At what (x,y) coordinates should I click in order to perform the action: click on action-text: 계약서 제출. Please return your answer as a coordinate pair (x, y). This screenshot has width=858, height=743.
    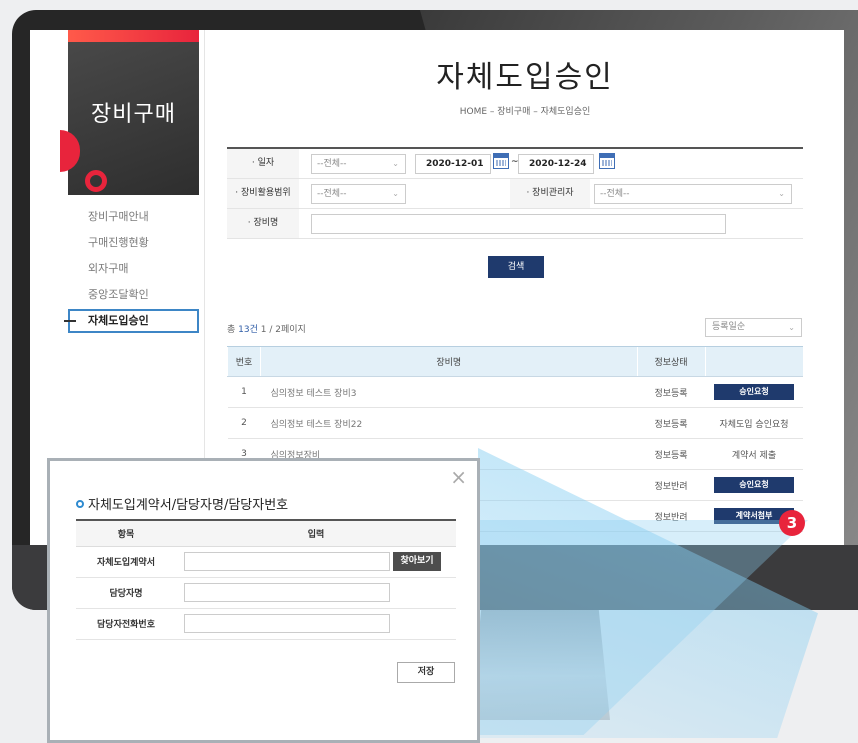
    Looking at the image, I should click on (754, 454).